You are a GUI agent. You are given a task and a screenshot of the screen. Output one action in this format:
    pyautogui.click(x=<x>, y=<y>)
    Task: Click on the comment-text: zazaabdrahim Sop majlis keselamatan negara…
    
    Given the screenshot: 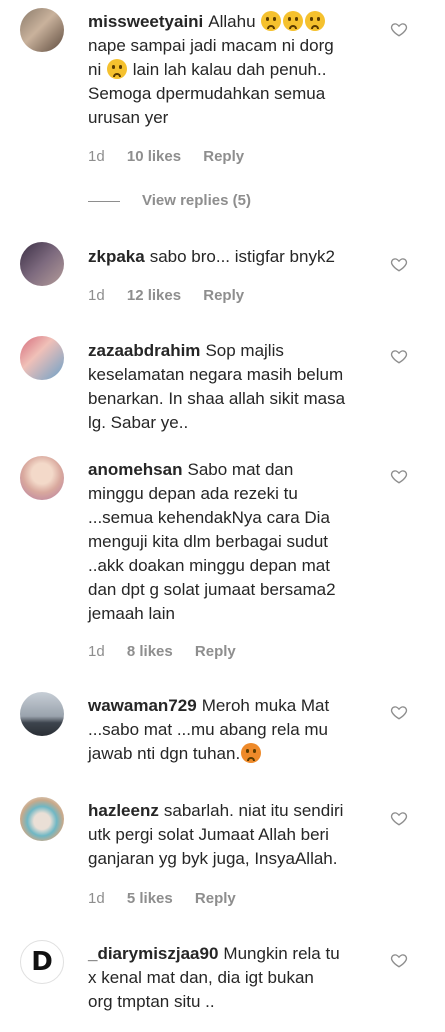 What is the action you would take?
    pyautogui.click(x=217, y=386)
    